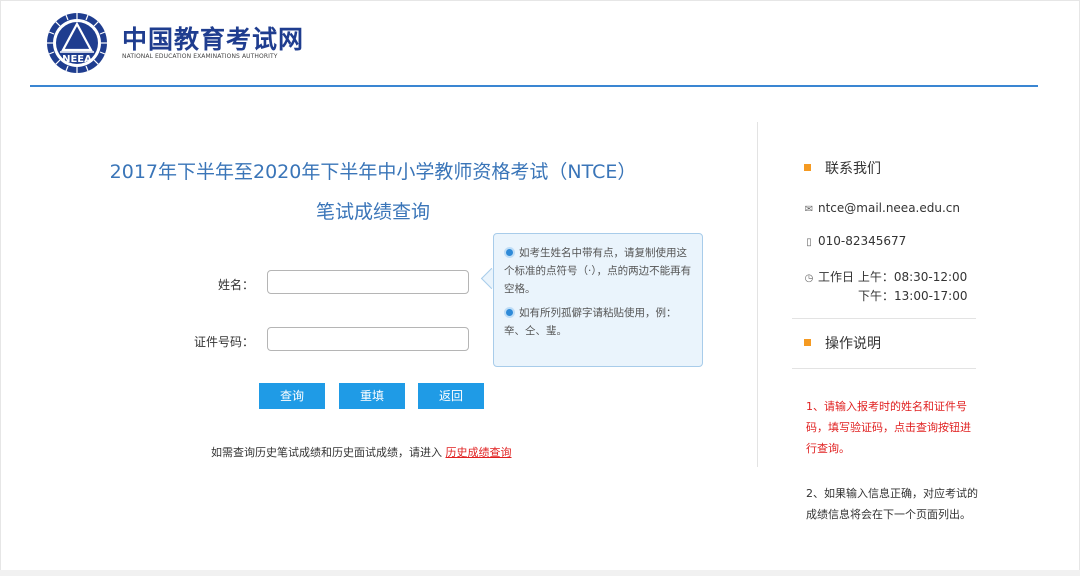 Image resolution: width=1080 pixels, height=576 pixels. What do you see at coordinates (913, 296) in the screenshot?
I see `contact-hours-pm: 下午：13:00-17:00` at bounding box center [913, 296].